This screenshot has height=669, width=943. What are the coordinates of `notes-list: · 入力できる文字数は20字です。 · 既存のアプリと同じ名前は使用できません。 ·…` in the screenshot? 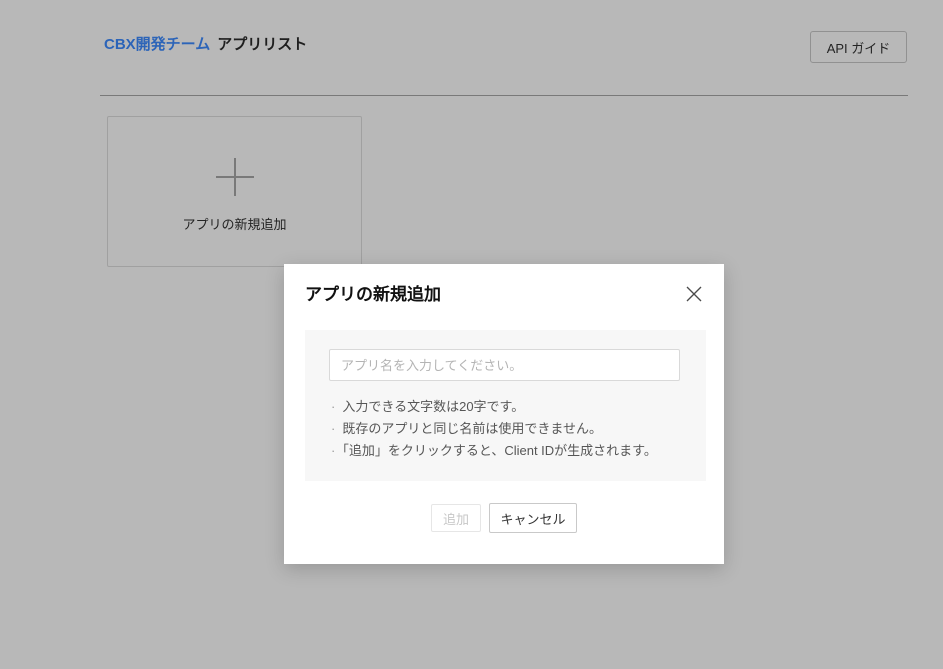 It's located at (505, 429).